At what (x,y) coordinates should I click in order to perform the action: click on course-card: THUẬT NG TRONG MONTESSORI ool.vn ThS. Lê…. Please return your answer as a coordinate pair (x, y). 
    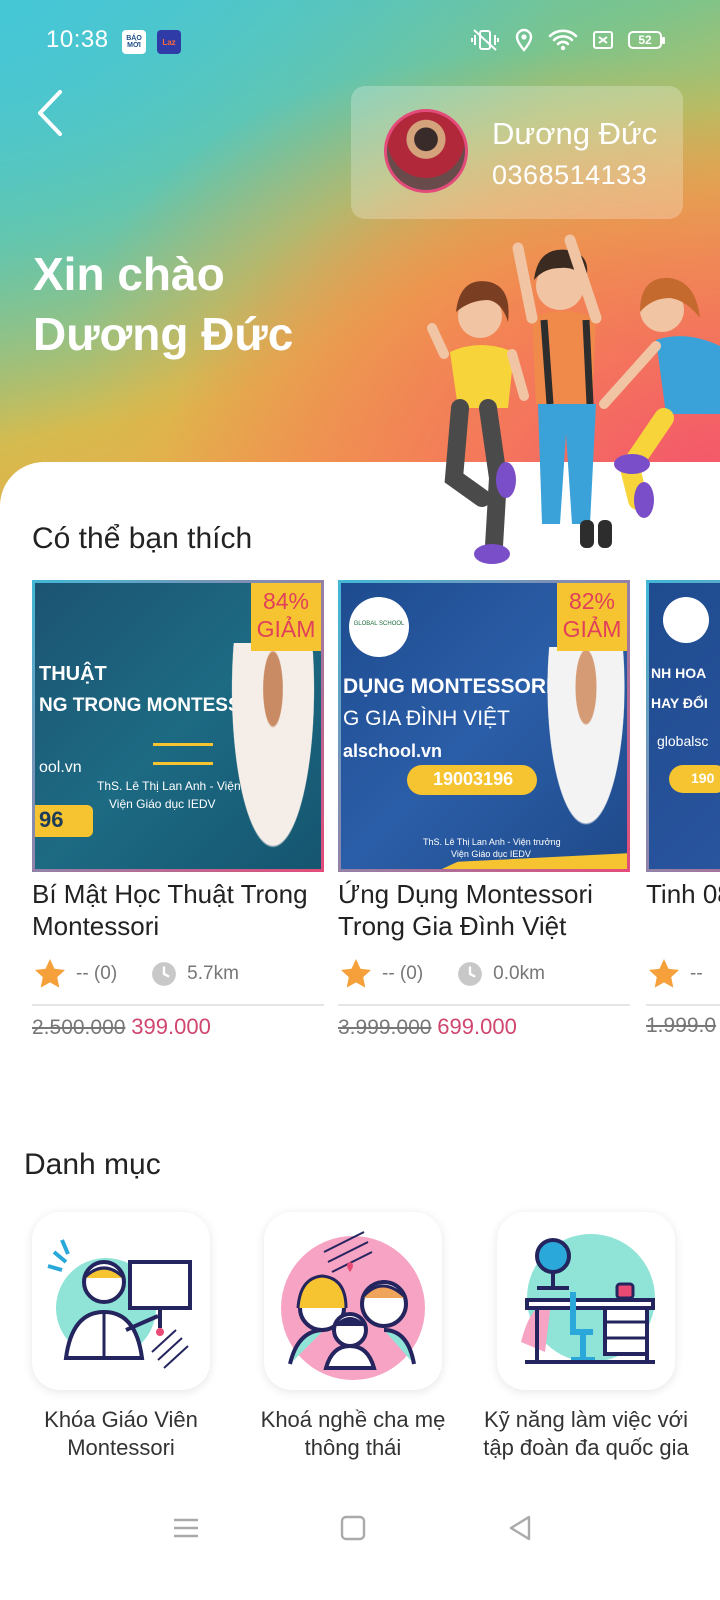
    Looking at the image, I should click on (178, 815).